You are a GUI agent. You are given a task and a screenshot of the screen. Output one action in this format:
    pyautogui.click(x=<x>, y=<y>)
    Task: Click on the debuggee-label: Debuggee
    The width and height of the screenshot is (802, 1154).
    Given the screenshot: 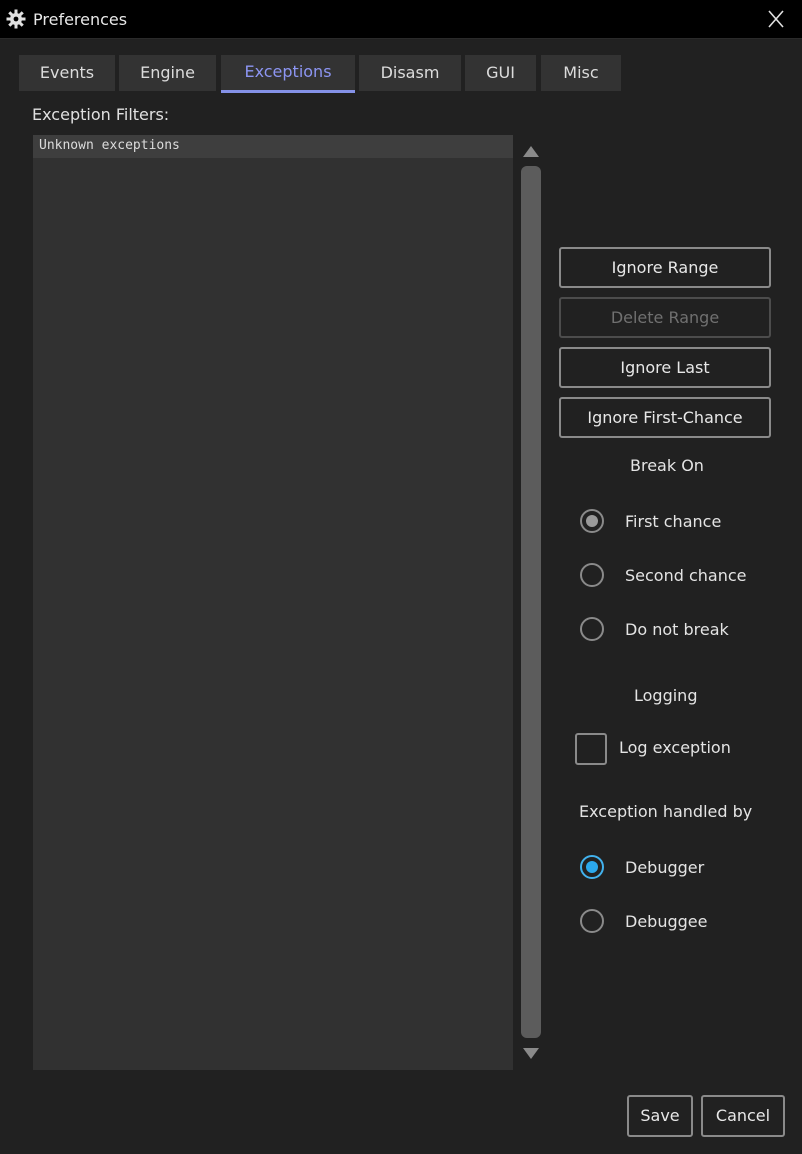 What is the action you would take?
    pyautogui.click(x=666, y=921)
    